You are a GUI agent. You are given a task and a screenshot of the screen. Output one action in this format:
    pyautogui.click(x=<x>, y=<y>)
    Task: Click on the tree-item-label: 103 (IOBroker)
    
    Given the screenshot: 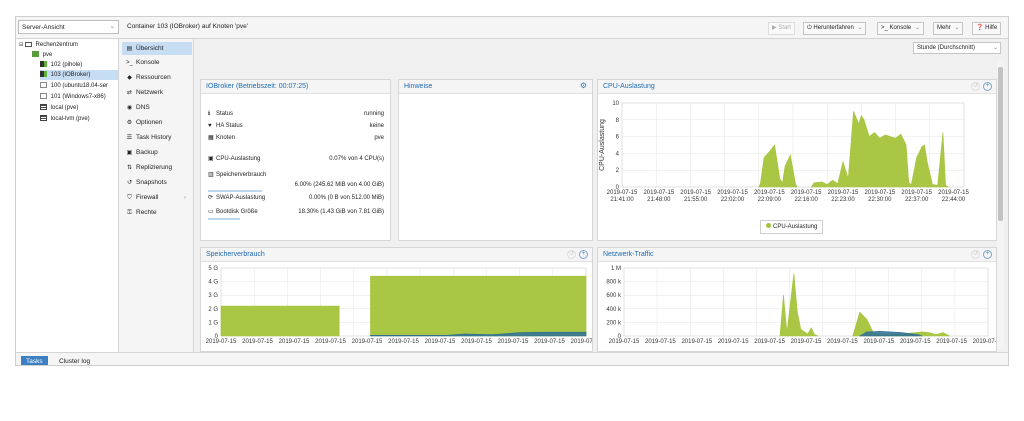 What is the action you would take?
    pyautogui.click(x=70, y=75)
    